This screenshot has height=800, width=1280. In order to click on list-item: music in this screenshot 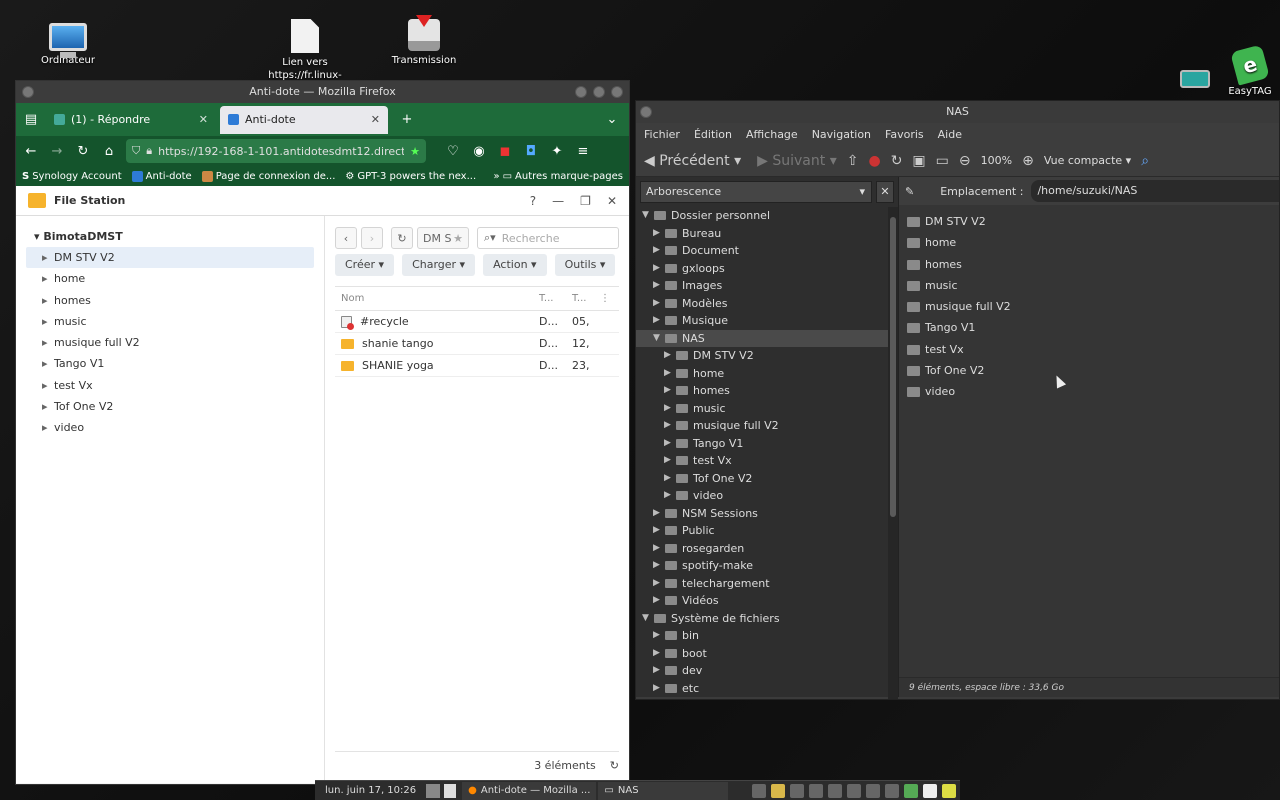, I will do `click(1089, 285)`.